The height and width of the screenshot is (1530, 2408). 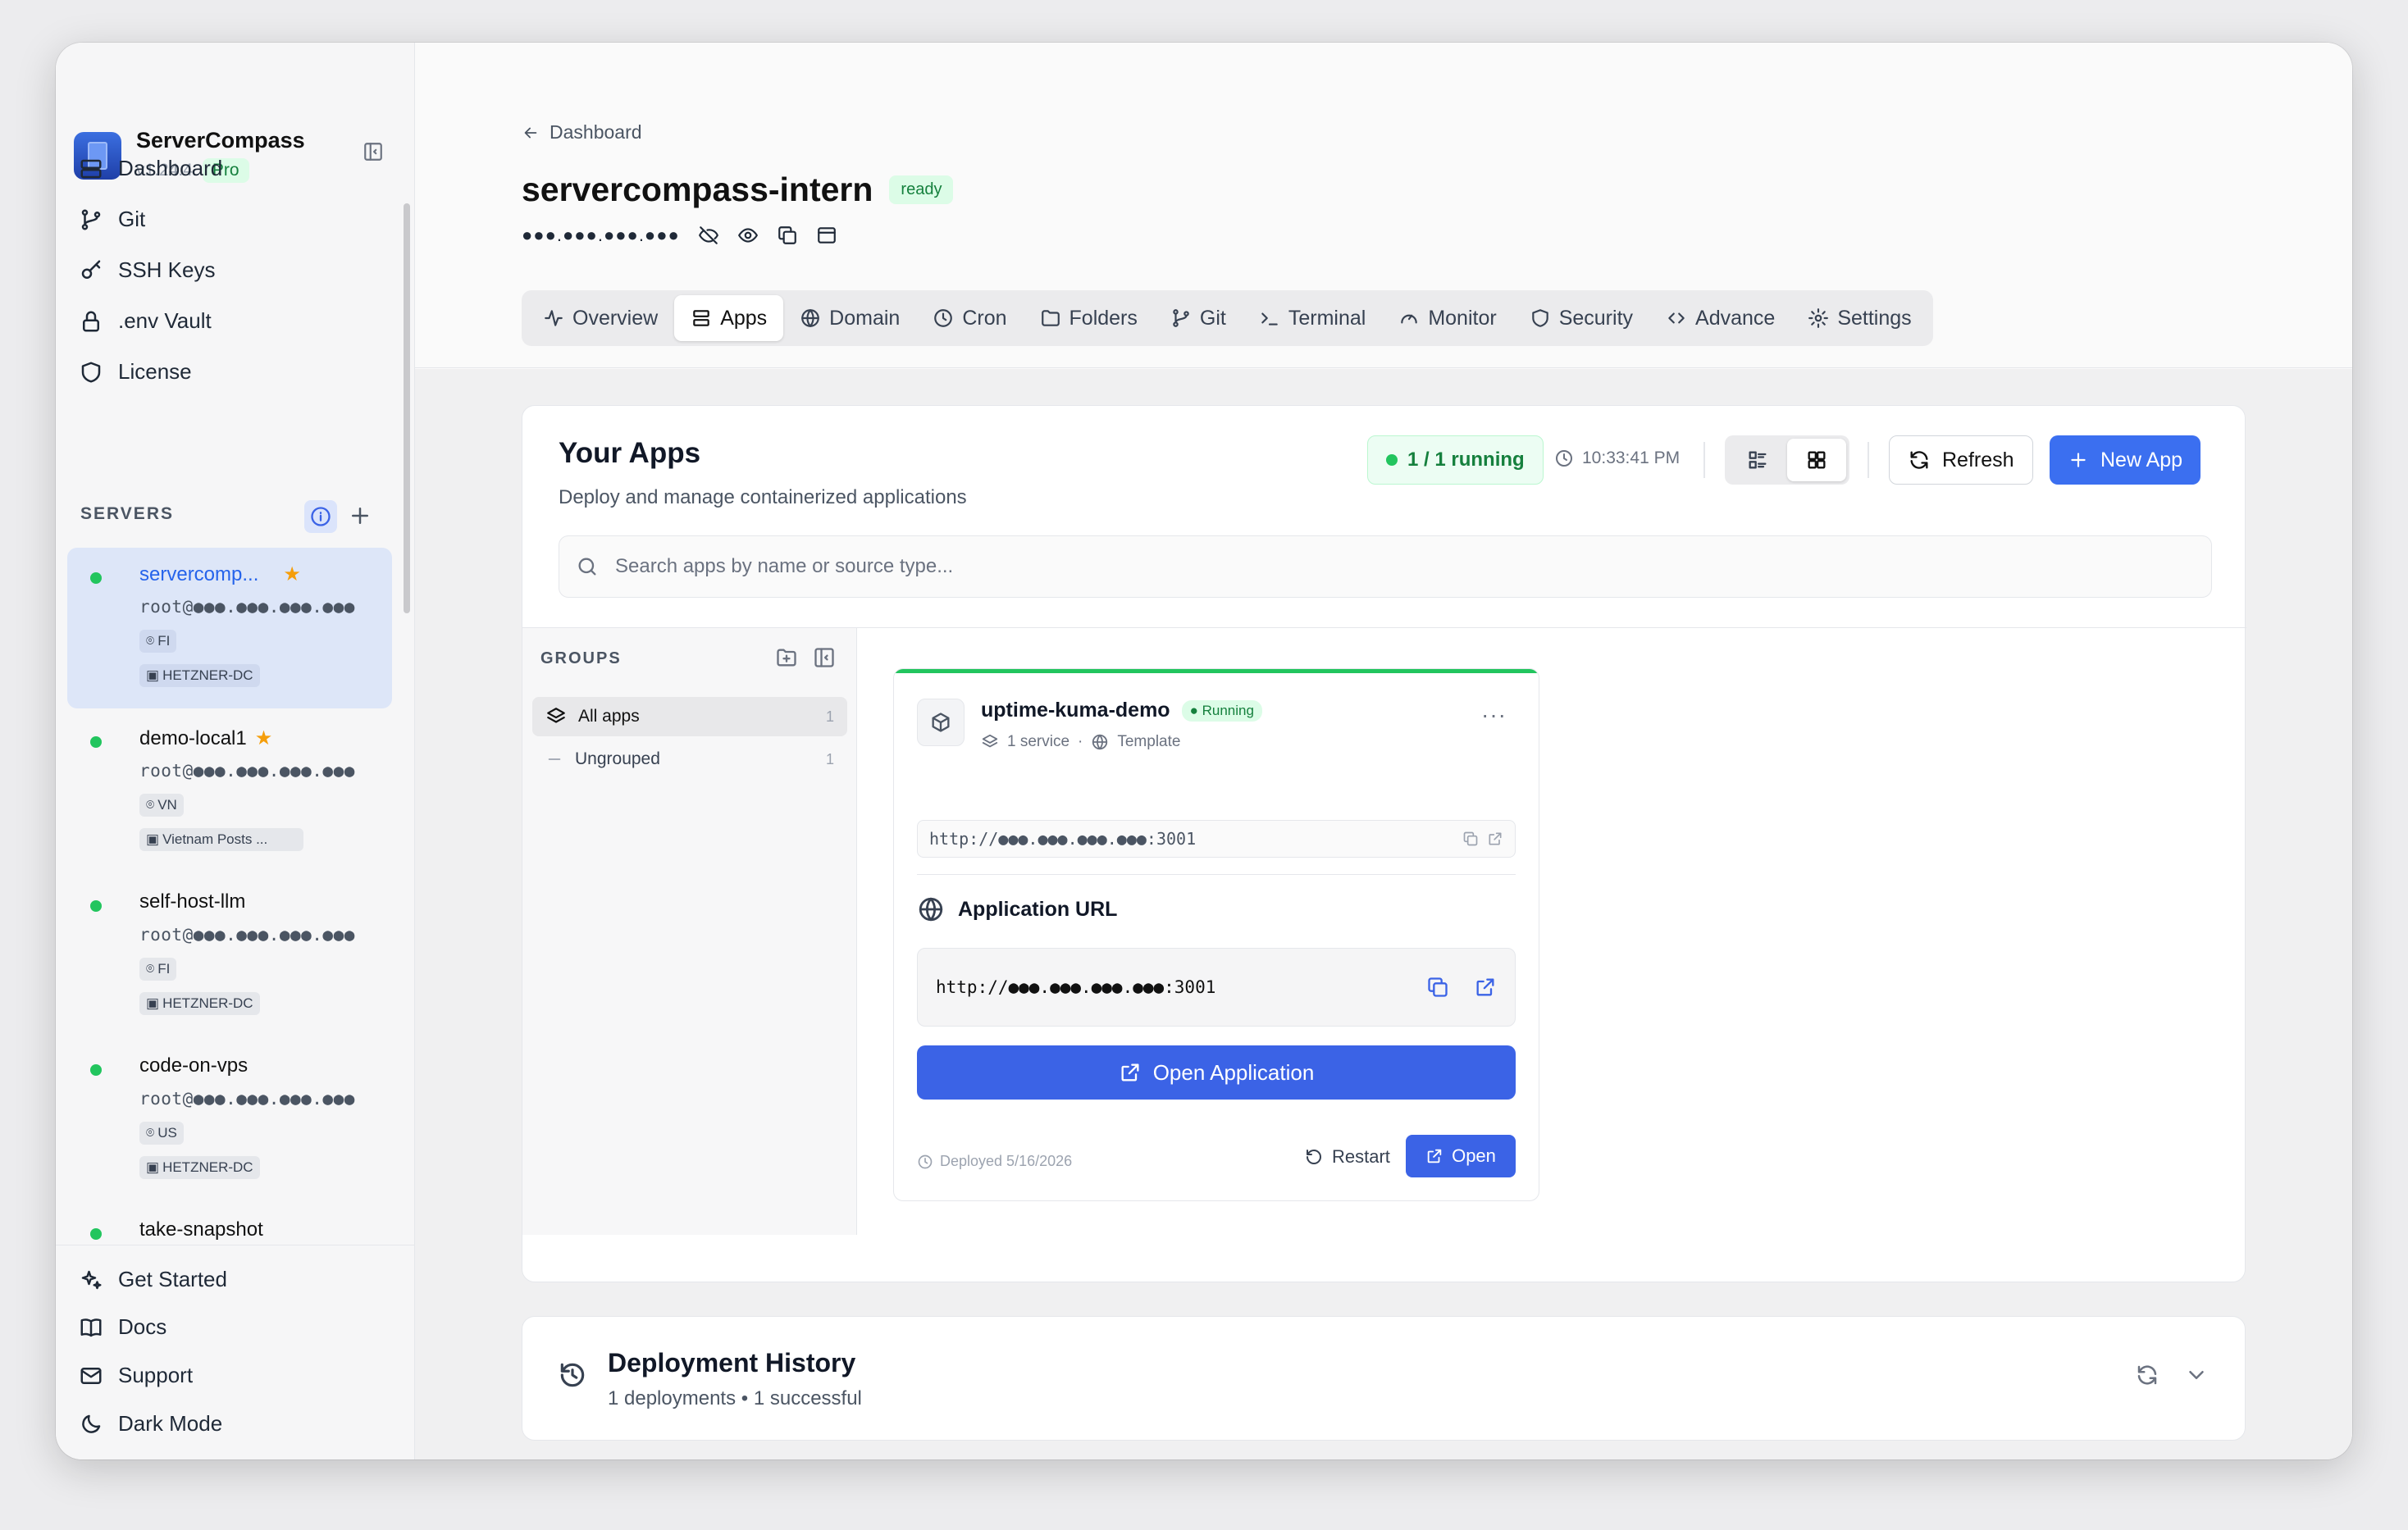 What do you see at coordinates (573, 1375) in the screenshot?
I see `history-icon` at bounding box center [573, 1375].